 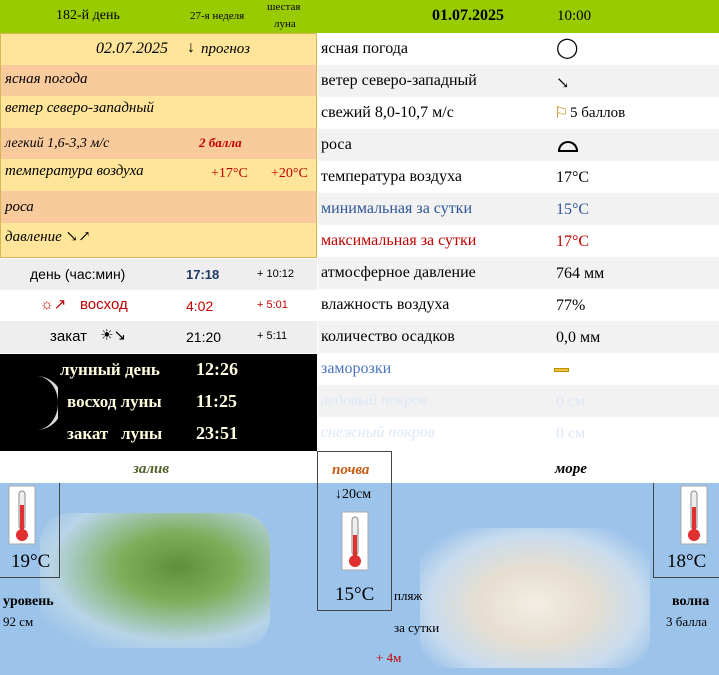 What do you see at coordinates (217, 401) in the screenshot?
I see `moonrise-value: 11:25` at bounding box center [217, 401].